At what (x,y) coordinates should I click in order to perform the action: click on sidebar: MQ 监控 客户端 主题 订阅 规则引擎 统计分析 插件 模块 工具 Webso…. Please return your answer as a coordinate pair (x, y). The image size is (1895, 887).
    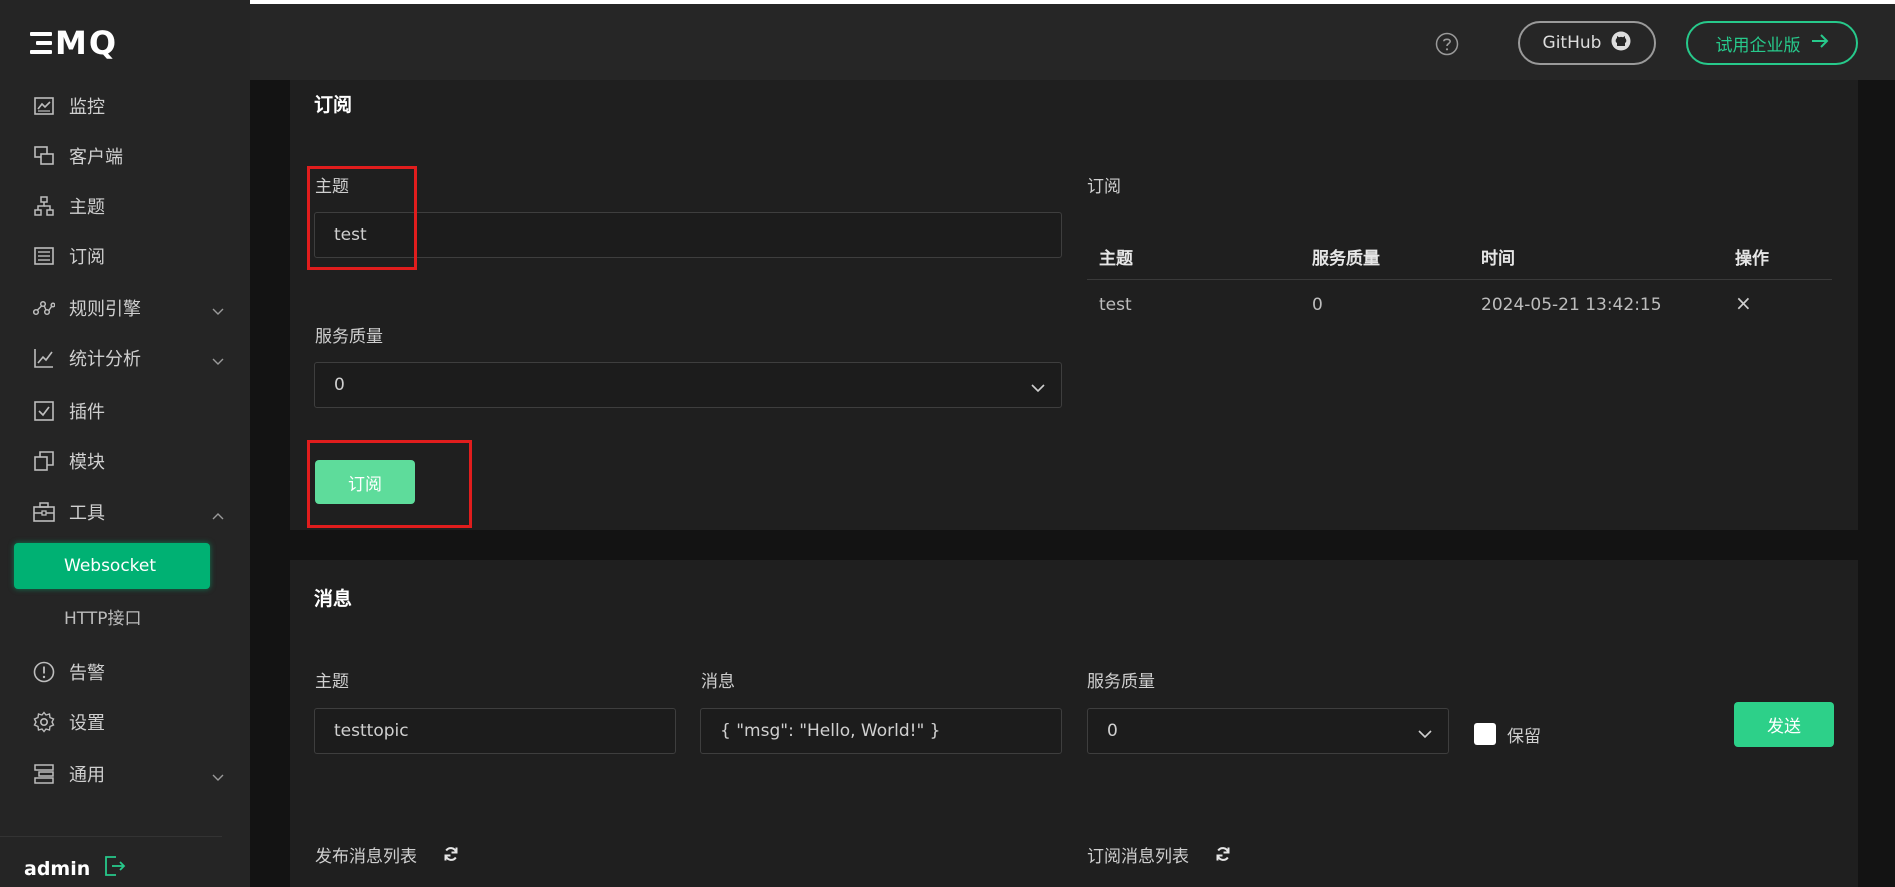
    Looking at the image, I should click on (125, 443).